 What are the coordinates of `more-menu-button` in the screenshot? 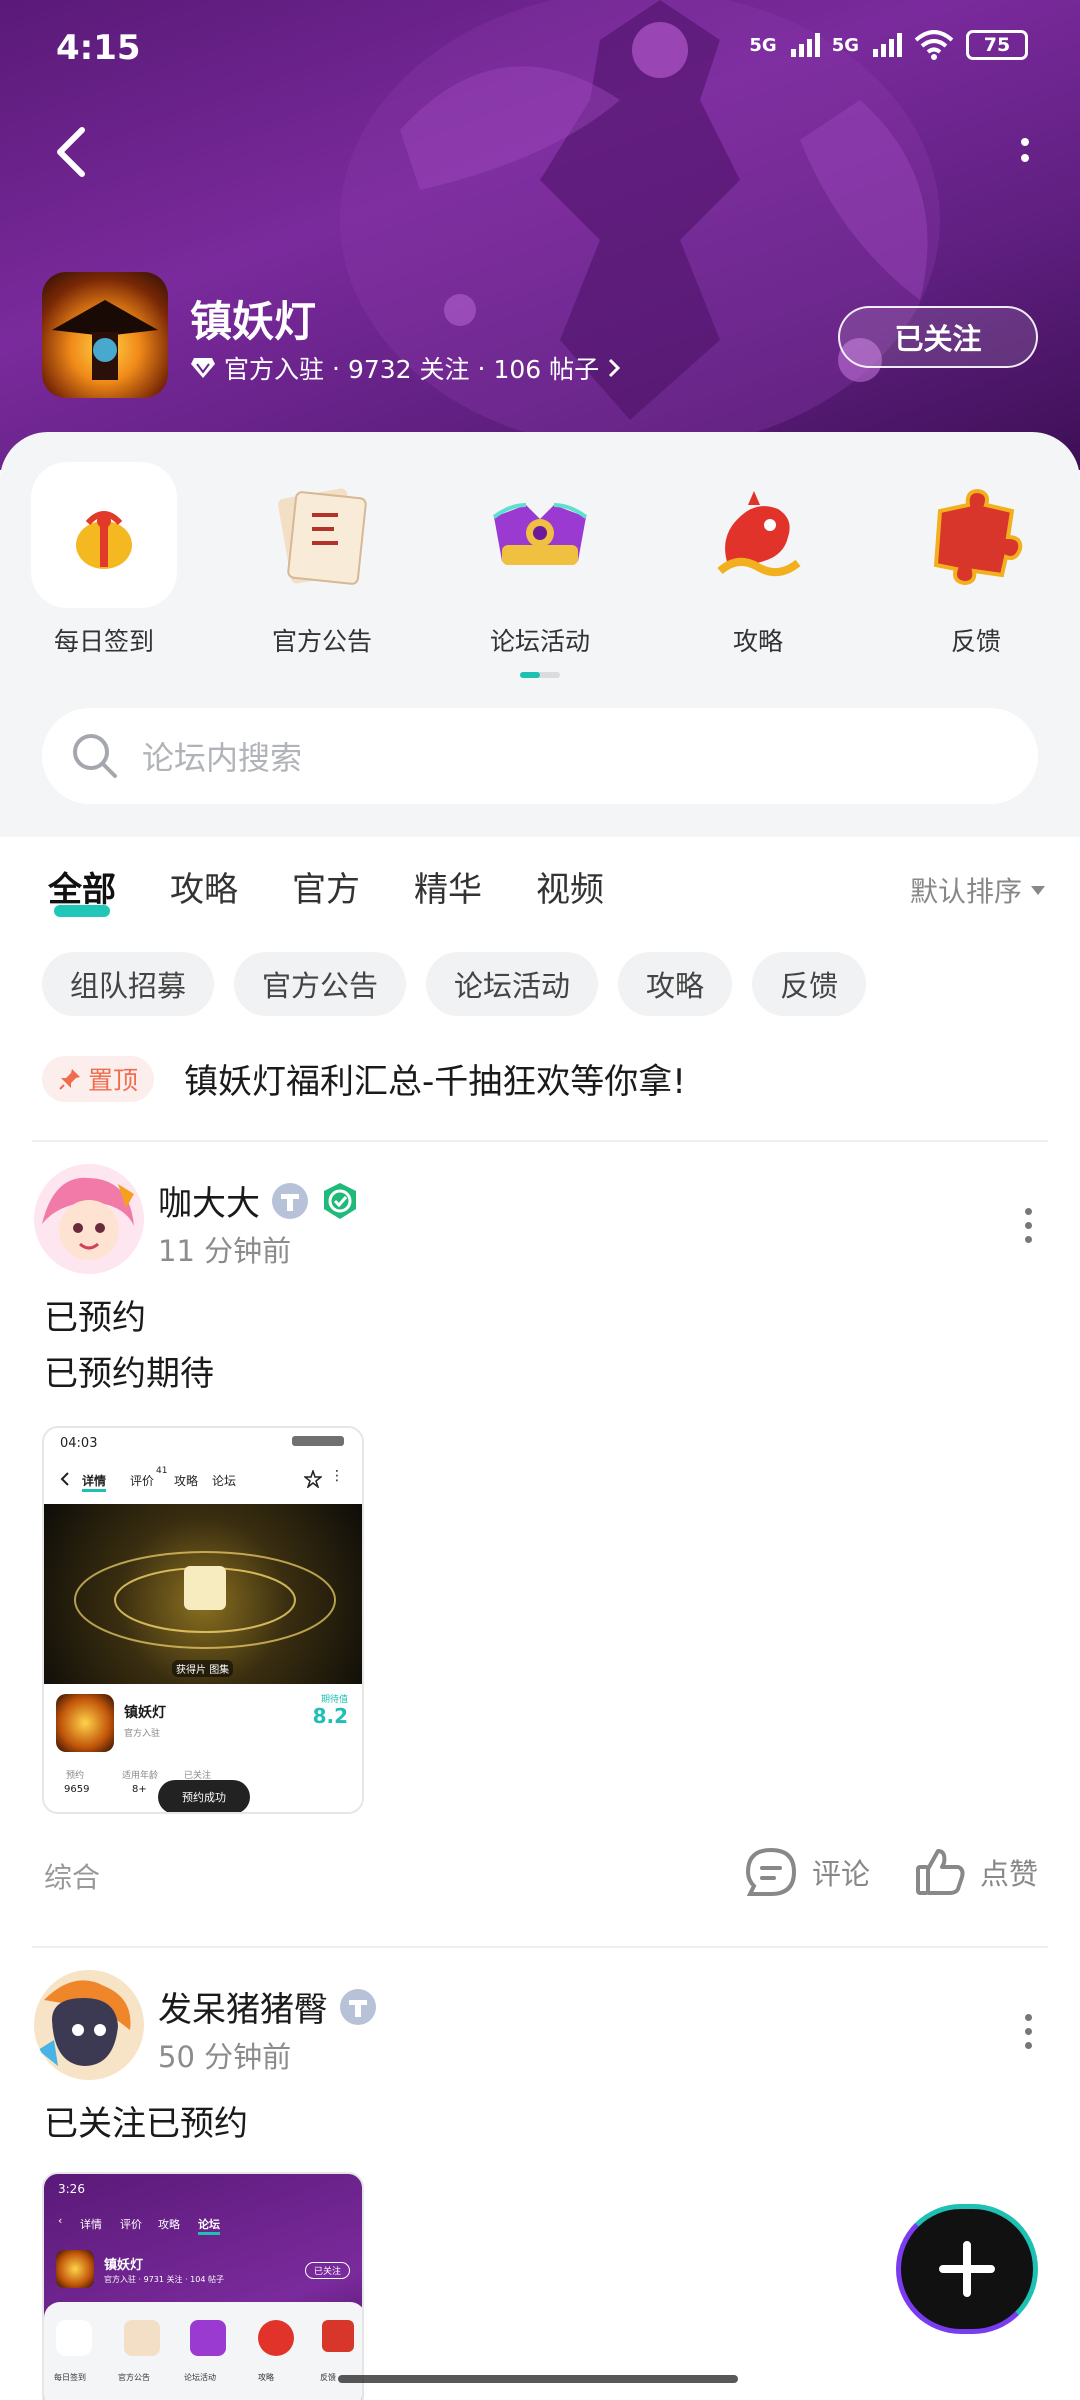 It's located at (1025, 150).